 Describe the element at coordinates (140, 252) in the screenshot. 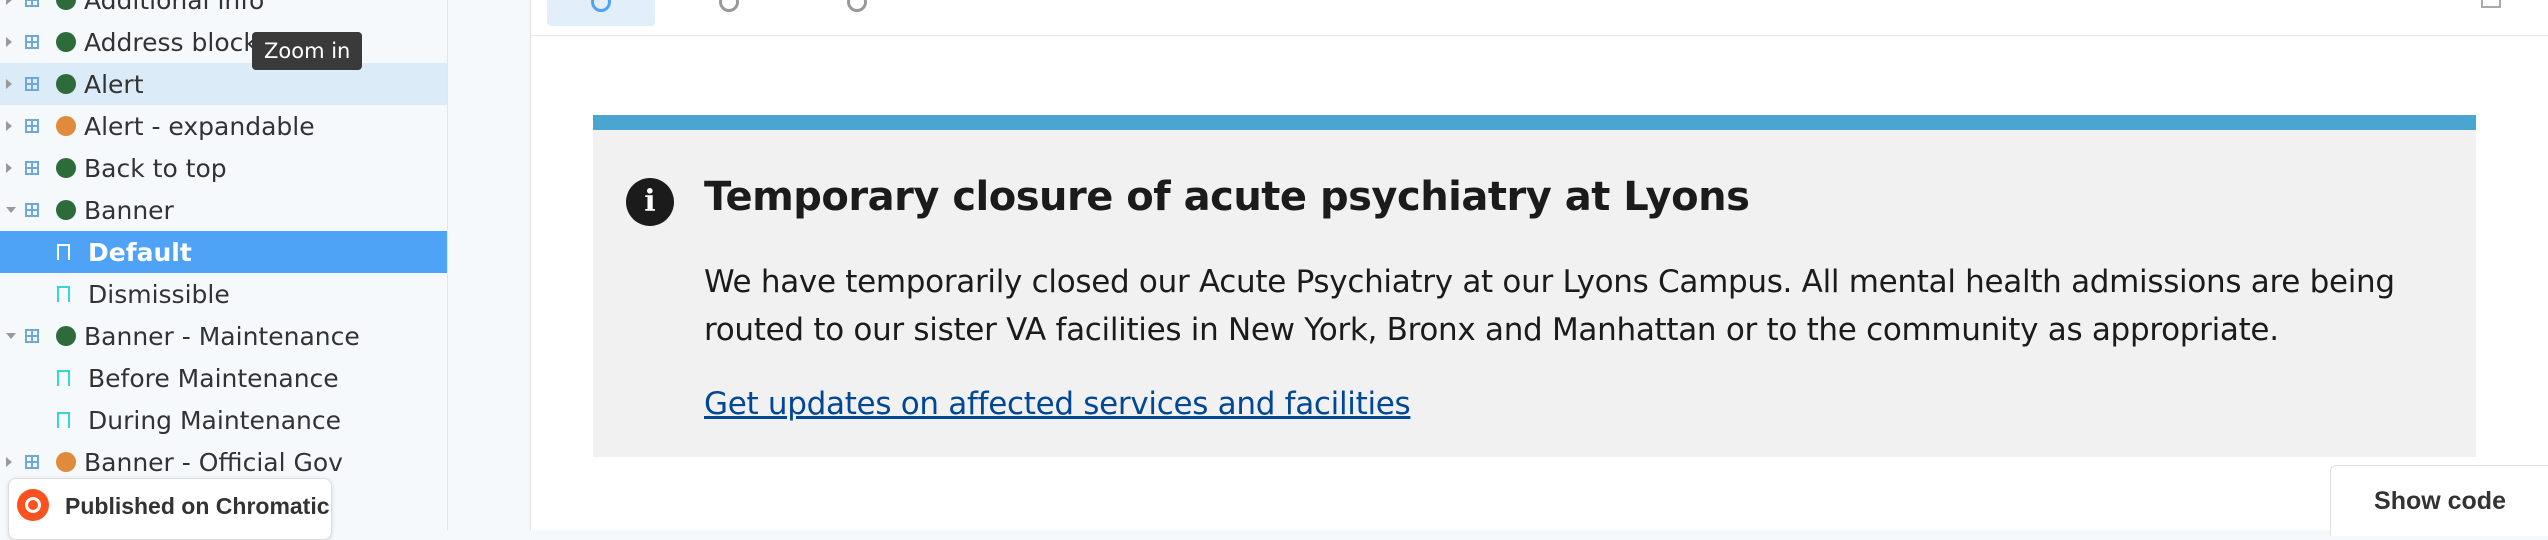

I see `sidebar-story-label: Default` at that location.